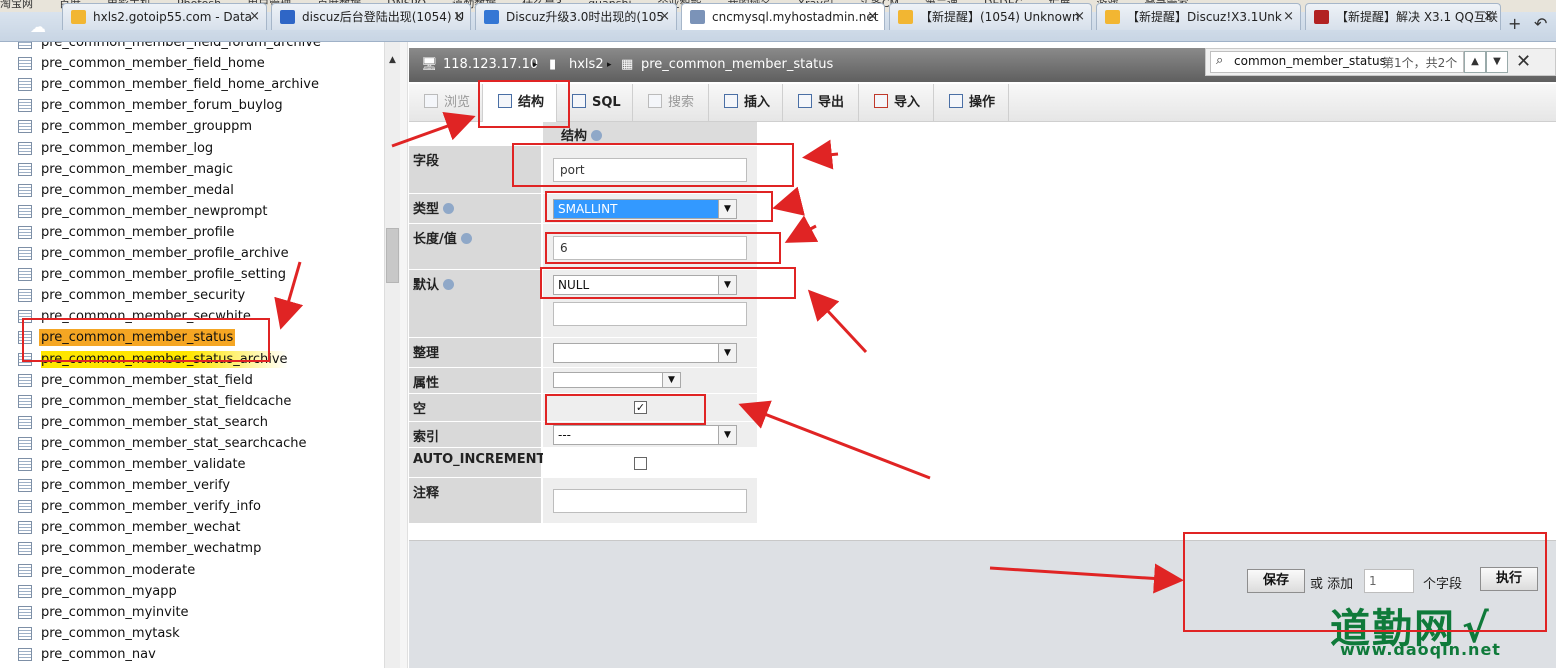 Image resolution: width=1556 pixels, height=668 pixels. Describe the element at coordinates (650, 248) in the screenshot. I see `length-input: 6` at that location.